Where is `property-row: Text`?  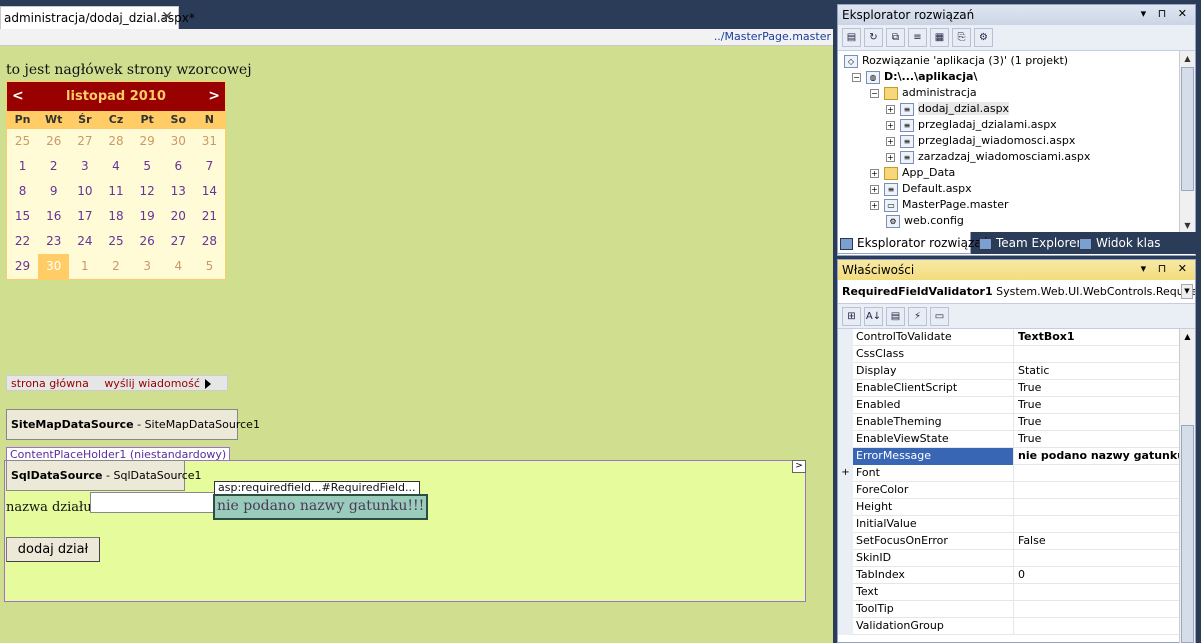
property-row: Text is located at coordinates (1009, 592).